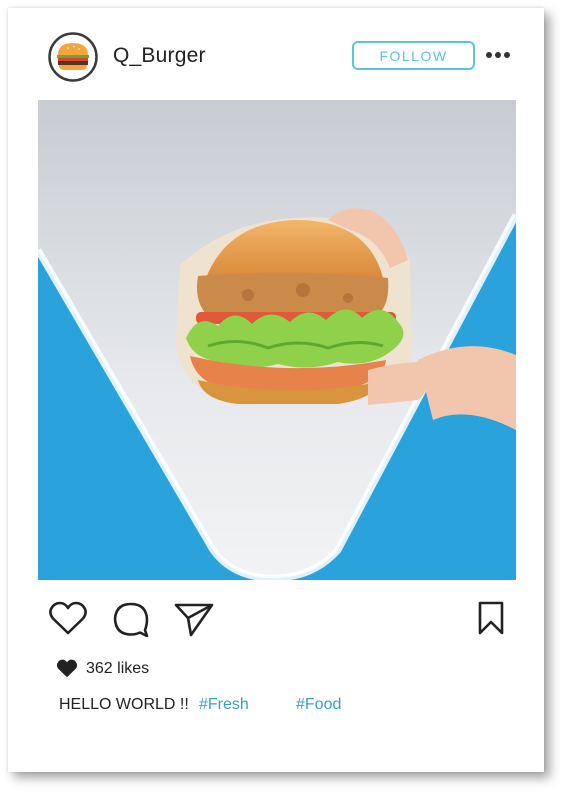 The height and width of the screenshot is (803, 574). I want to click on likes-count: 362 likes, so click(102, 669).